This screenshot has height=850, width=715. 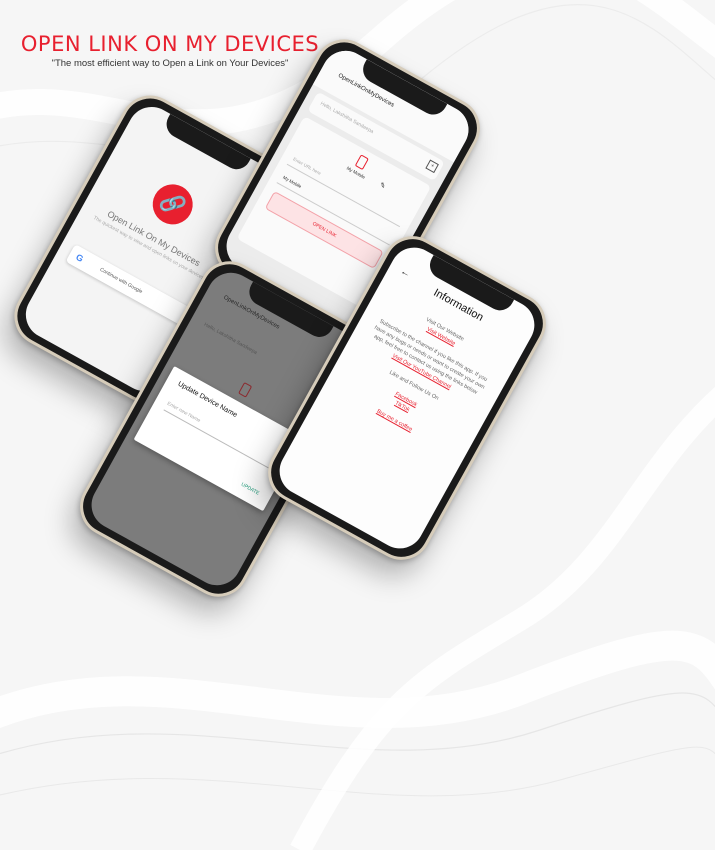 What do you see at coordinates (170, 44) in the screenshot?
I see `hero-title: OPEN LINK ON MY DEVICES` at bounding box center [170, 44].